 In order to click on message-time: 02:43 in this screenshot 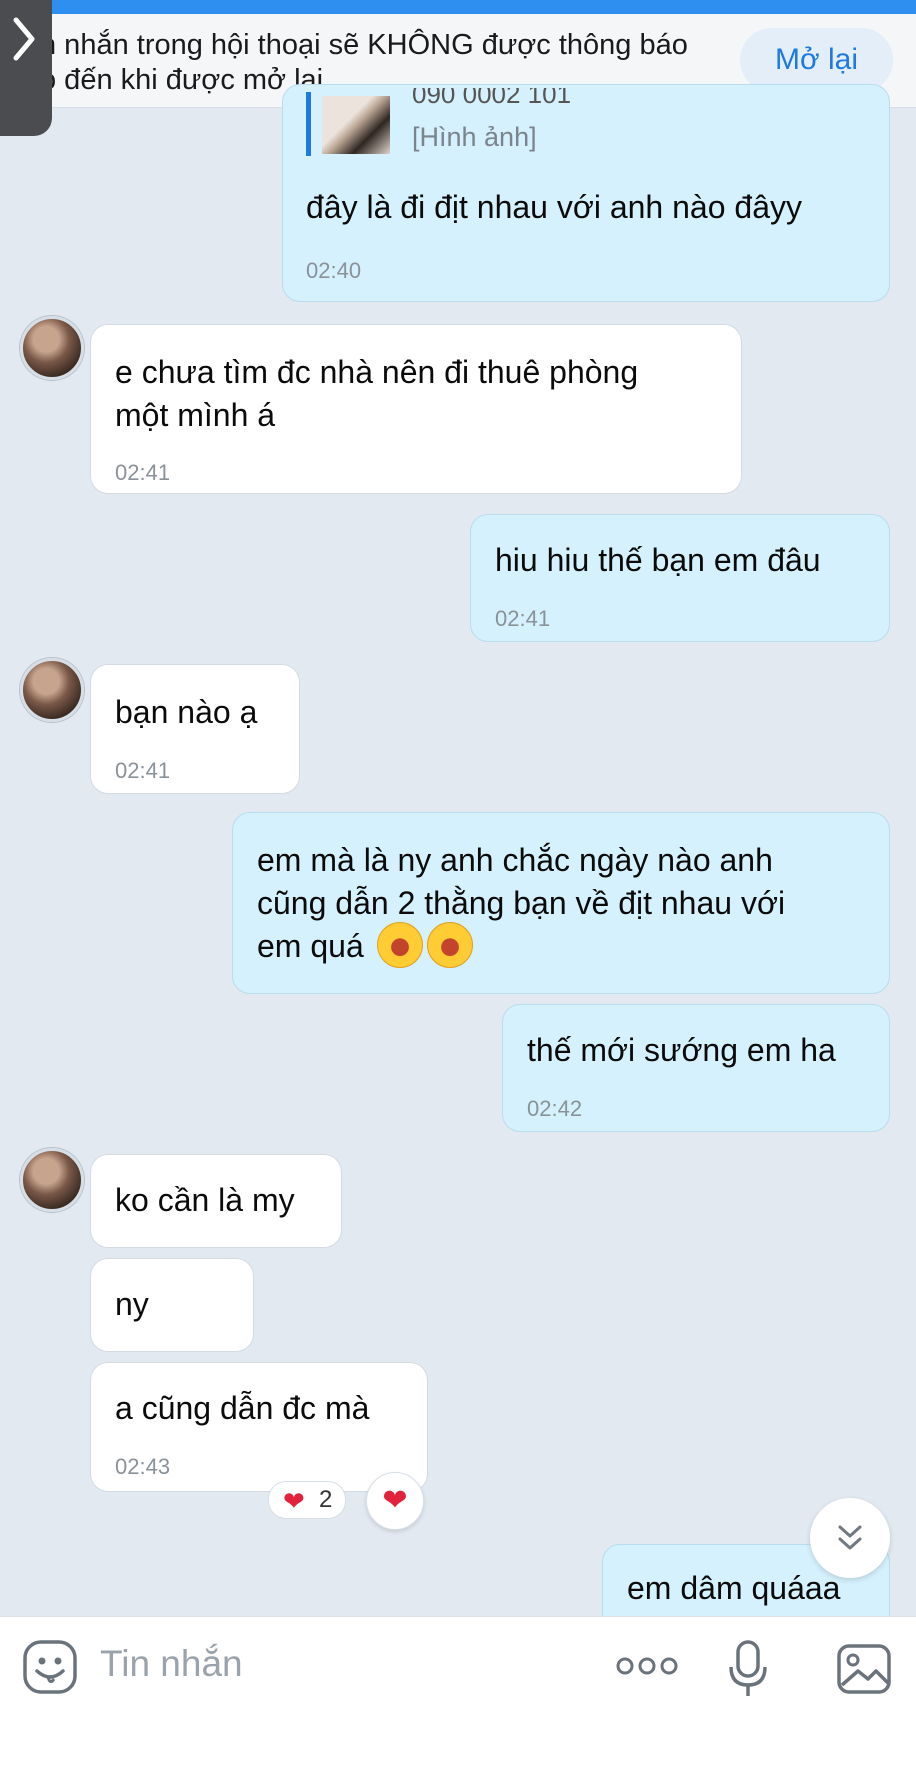, I will do `click(143, 1466)`.